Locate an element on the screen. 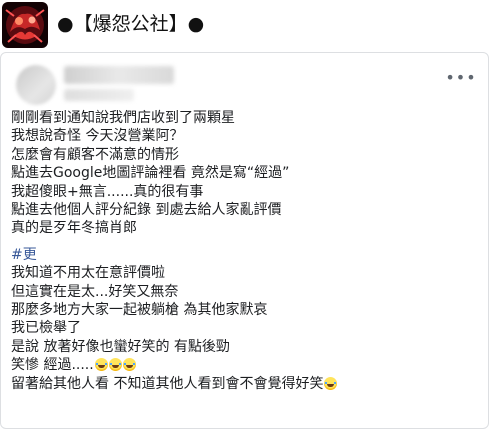  post-line: 但這實在是太...好笑又無奈 is located at coordinates (95, 291).